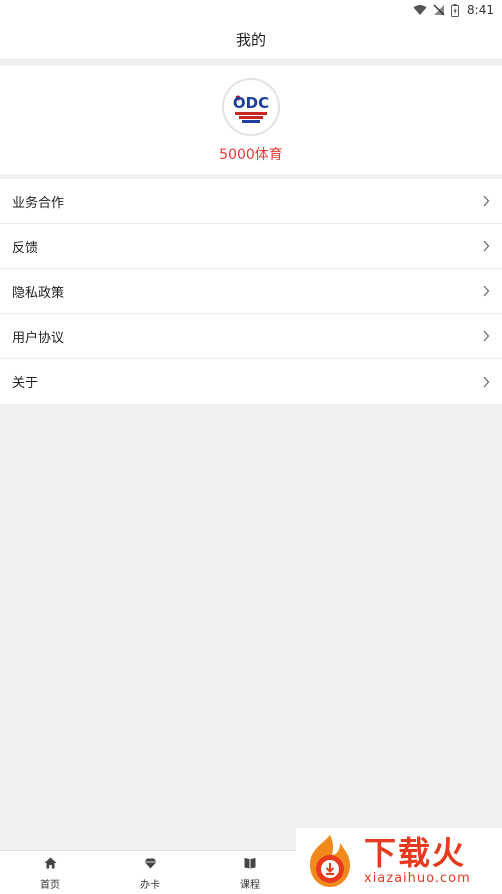 The width and height of the screenshot is (502, 894). Describe the element at coordinates (25, 248) in the screenshot. I see `menu-item-label: 反馈` at that location.